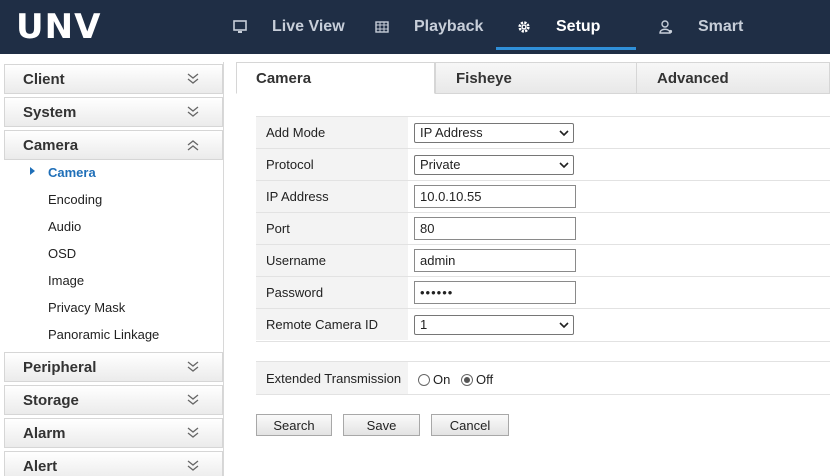  Describe the element at coordinates (51, 400) in the screenshot. I see `sidebar-section-label: Storage` at that location.